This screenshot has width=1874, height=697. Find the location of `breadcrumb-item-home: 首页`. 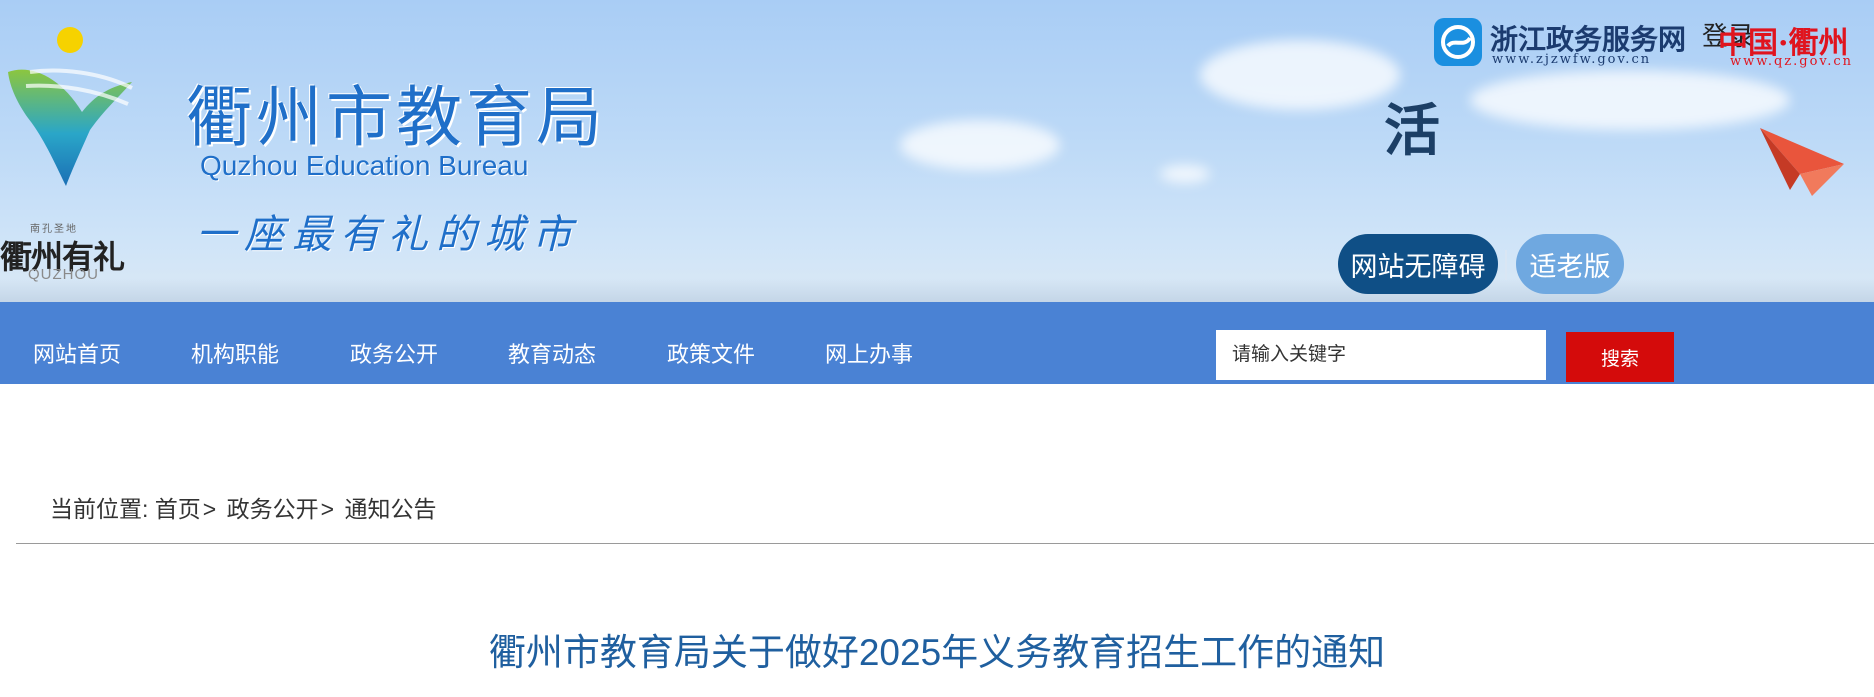

breadcrumb-item-home: 首页 is located at coordinates (178, 509).